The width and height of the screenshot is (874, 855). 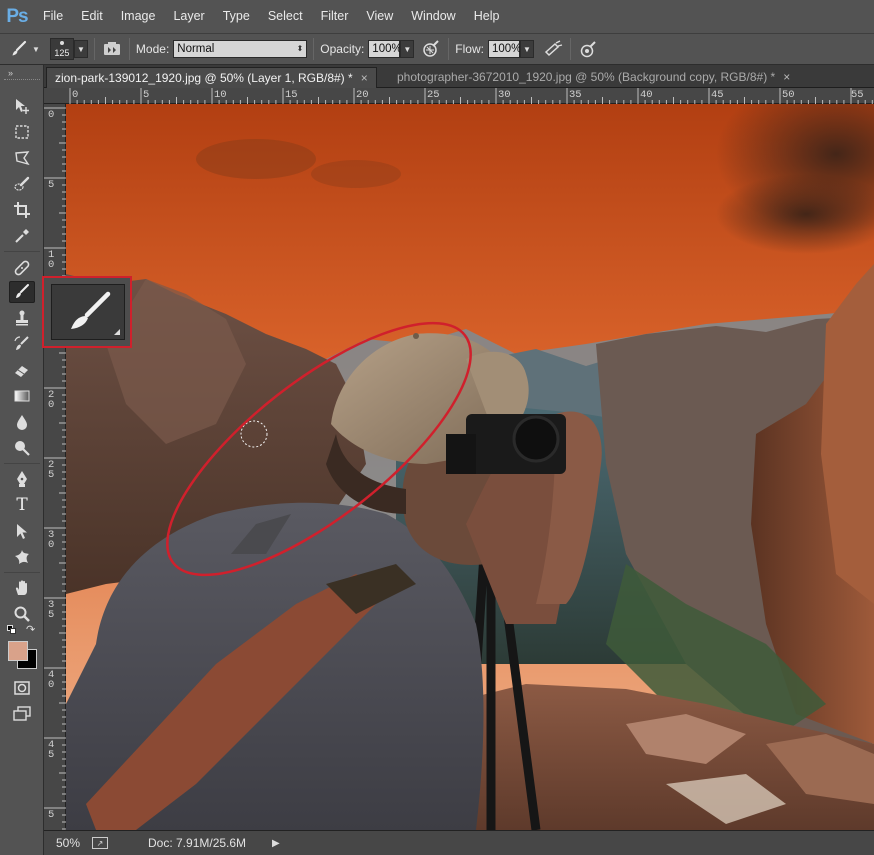 I want to click on menu-layer: Layer, so click(x=188, y=16).